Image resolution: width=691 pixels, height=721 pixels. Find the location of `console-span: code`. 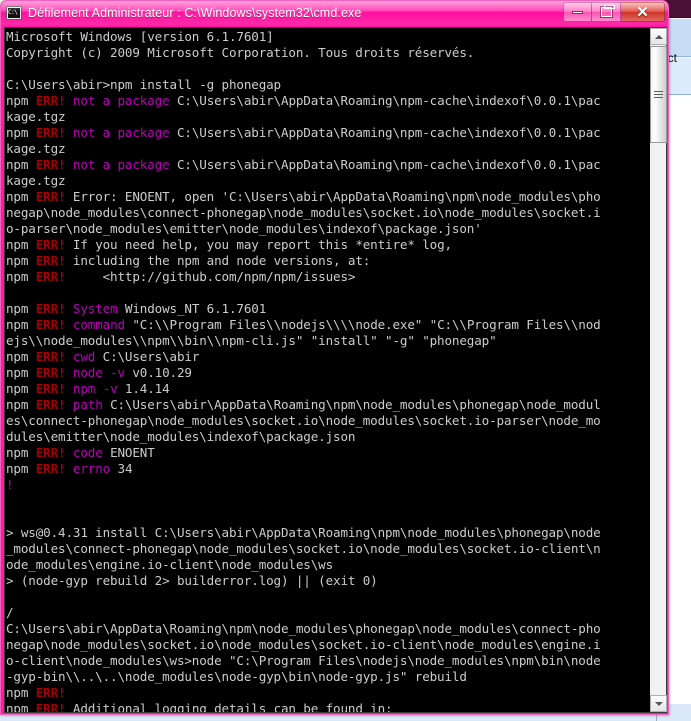

console-span: code is located at coordinates (87, 452).